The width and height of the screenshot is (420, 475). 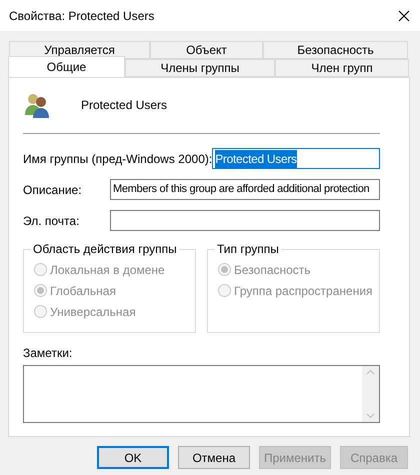 What do you see at coordinates (201, 394) in the screenshot?
I see `notes-field` at bounding box center [201, 394].